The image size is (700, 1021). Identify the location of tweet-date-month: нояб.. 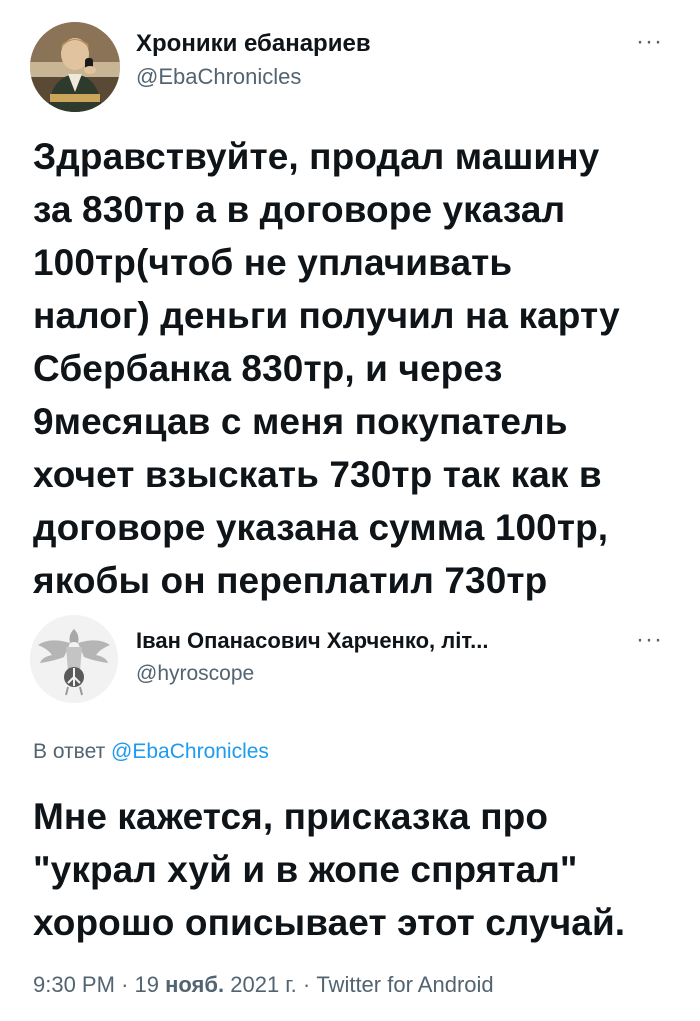
(194, 984).